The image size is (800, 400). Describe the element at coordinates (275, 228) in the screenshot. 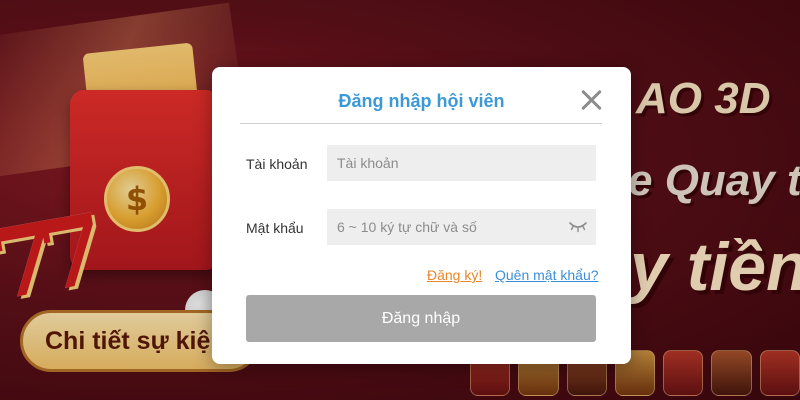

I see `password-label: Mật khẩu` at that location.